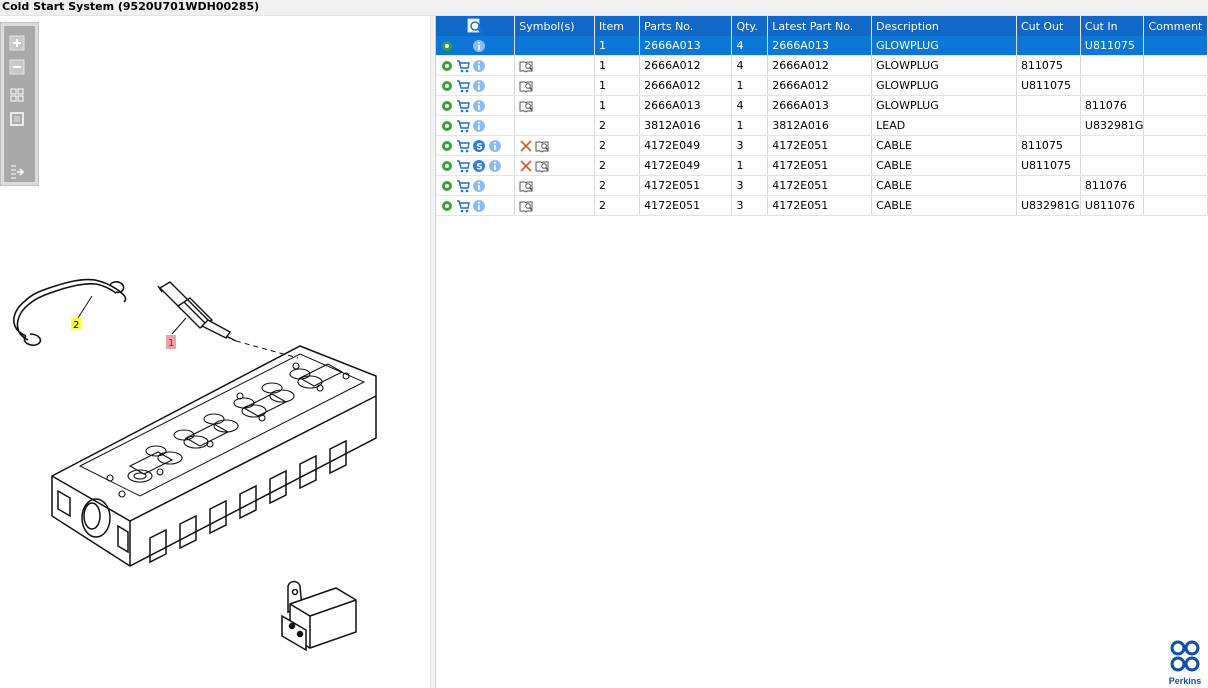 Image resolution: width=1208 pixels, height=688 pixels. What do you see at coordinates (476, 26) in the screenshot?
I see `column-header-actions` at bounding box center [476, 26].